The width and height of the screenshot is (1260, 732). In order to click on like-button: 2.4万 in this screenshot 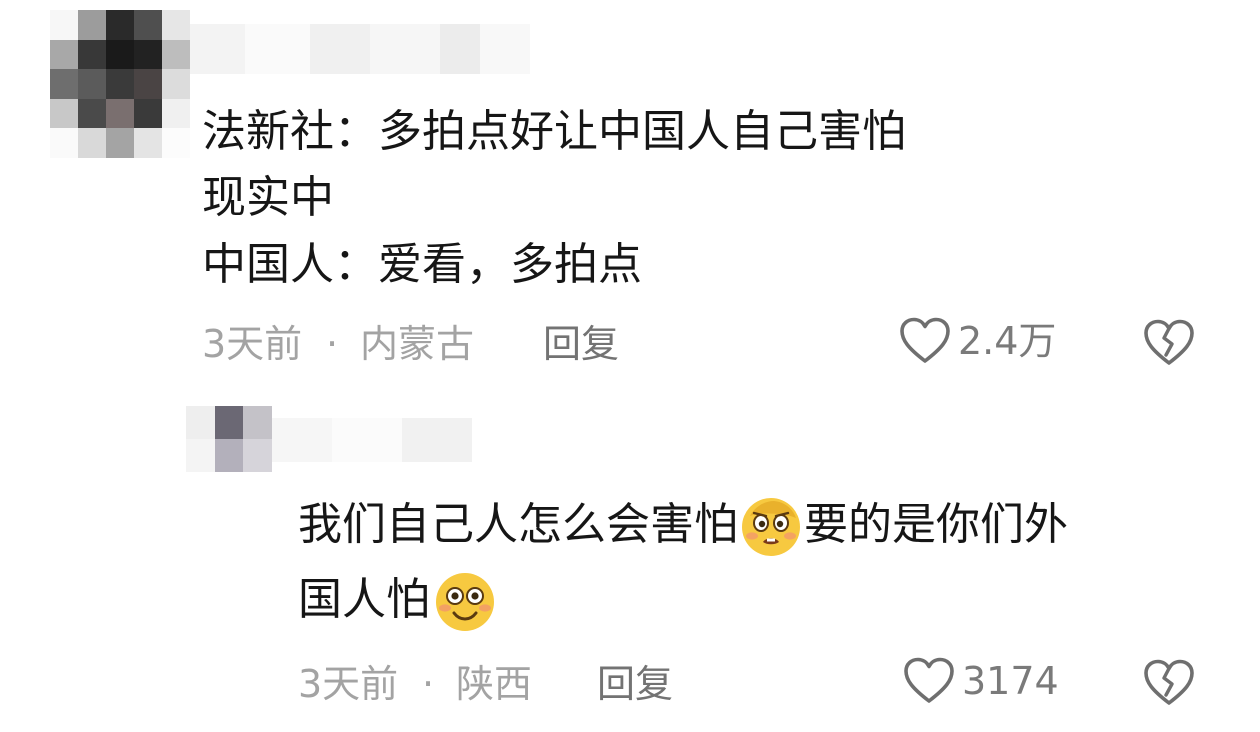, I will do `click(977, 341)`.